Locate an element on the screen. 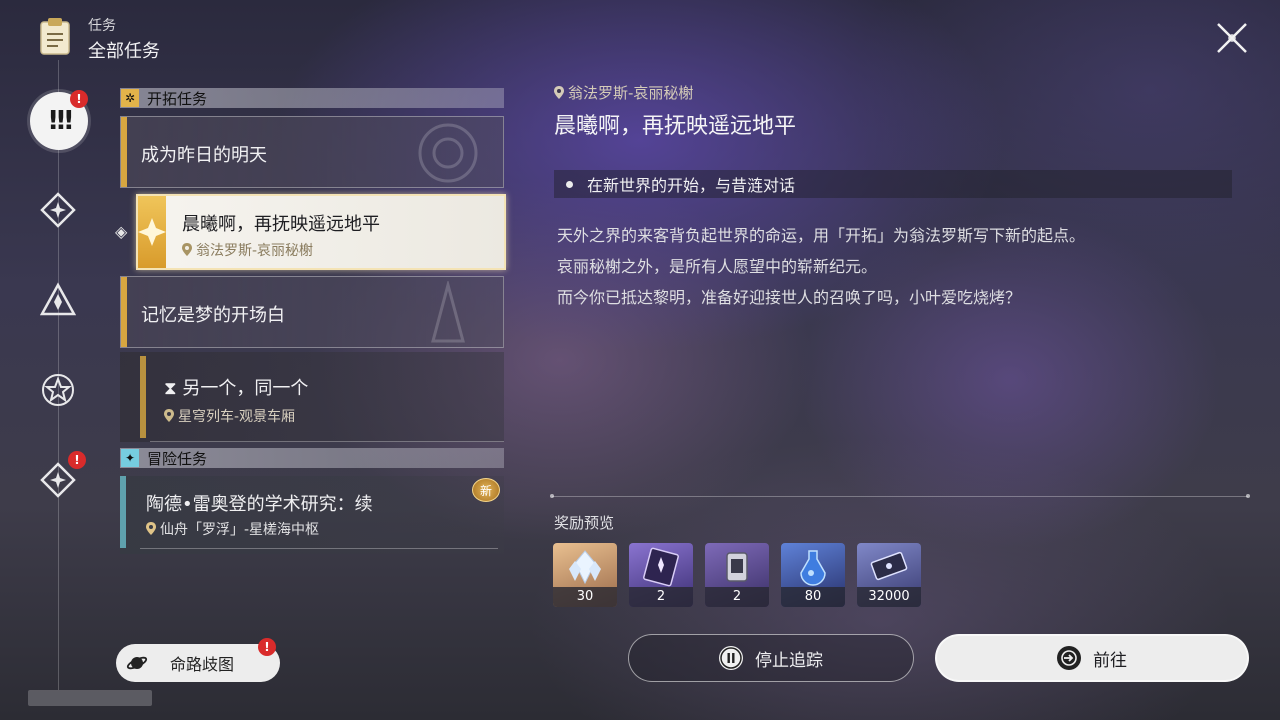 The height and width of the screenshot is (720, 1280). stellar-jade-icon is located at coordinates (585, 567).